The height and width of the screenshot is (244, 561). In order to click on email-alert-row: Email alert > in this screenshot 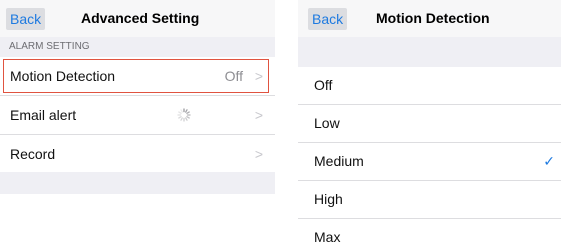, I will do `click(137, 115)`.